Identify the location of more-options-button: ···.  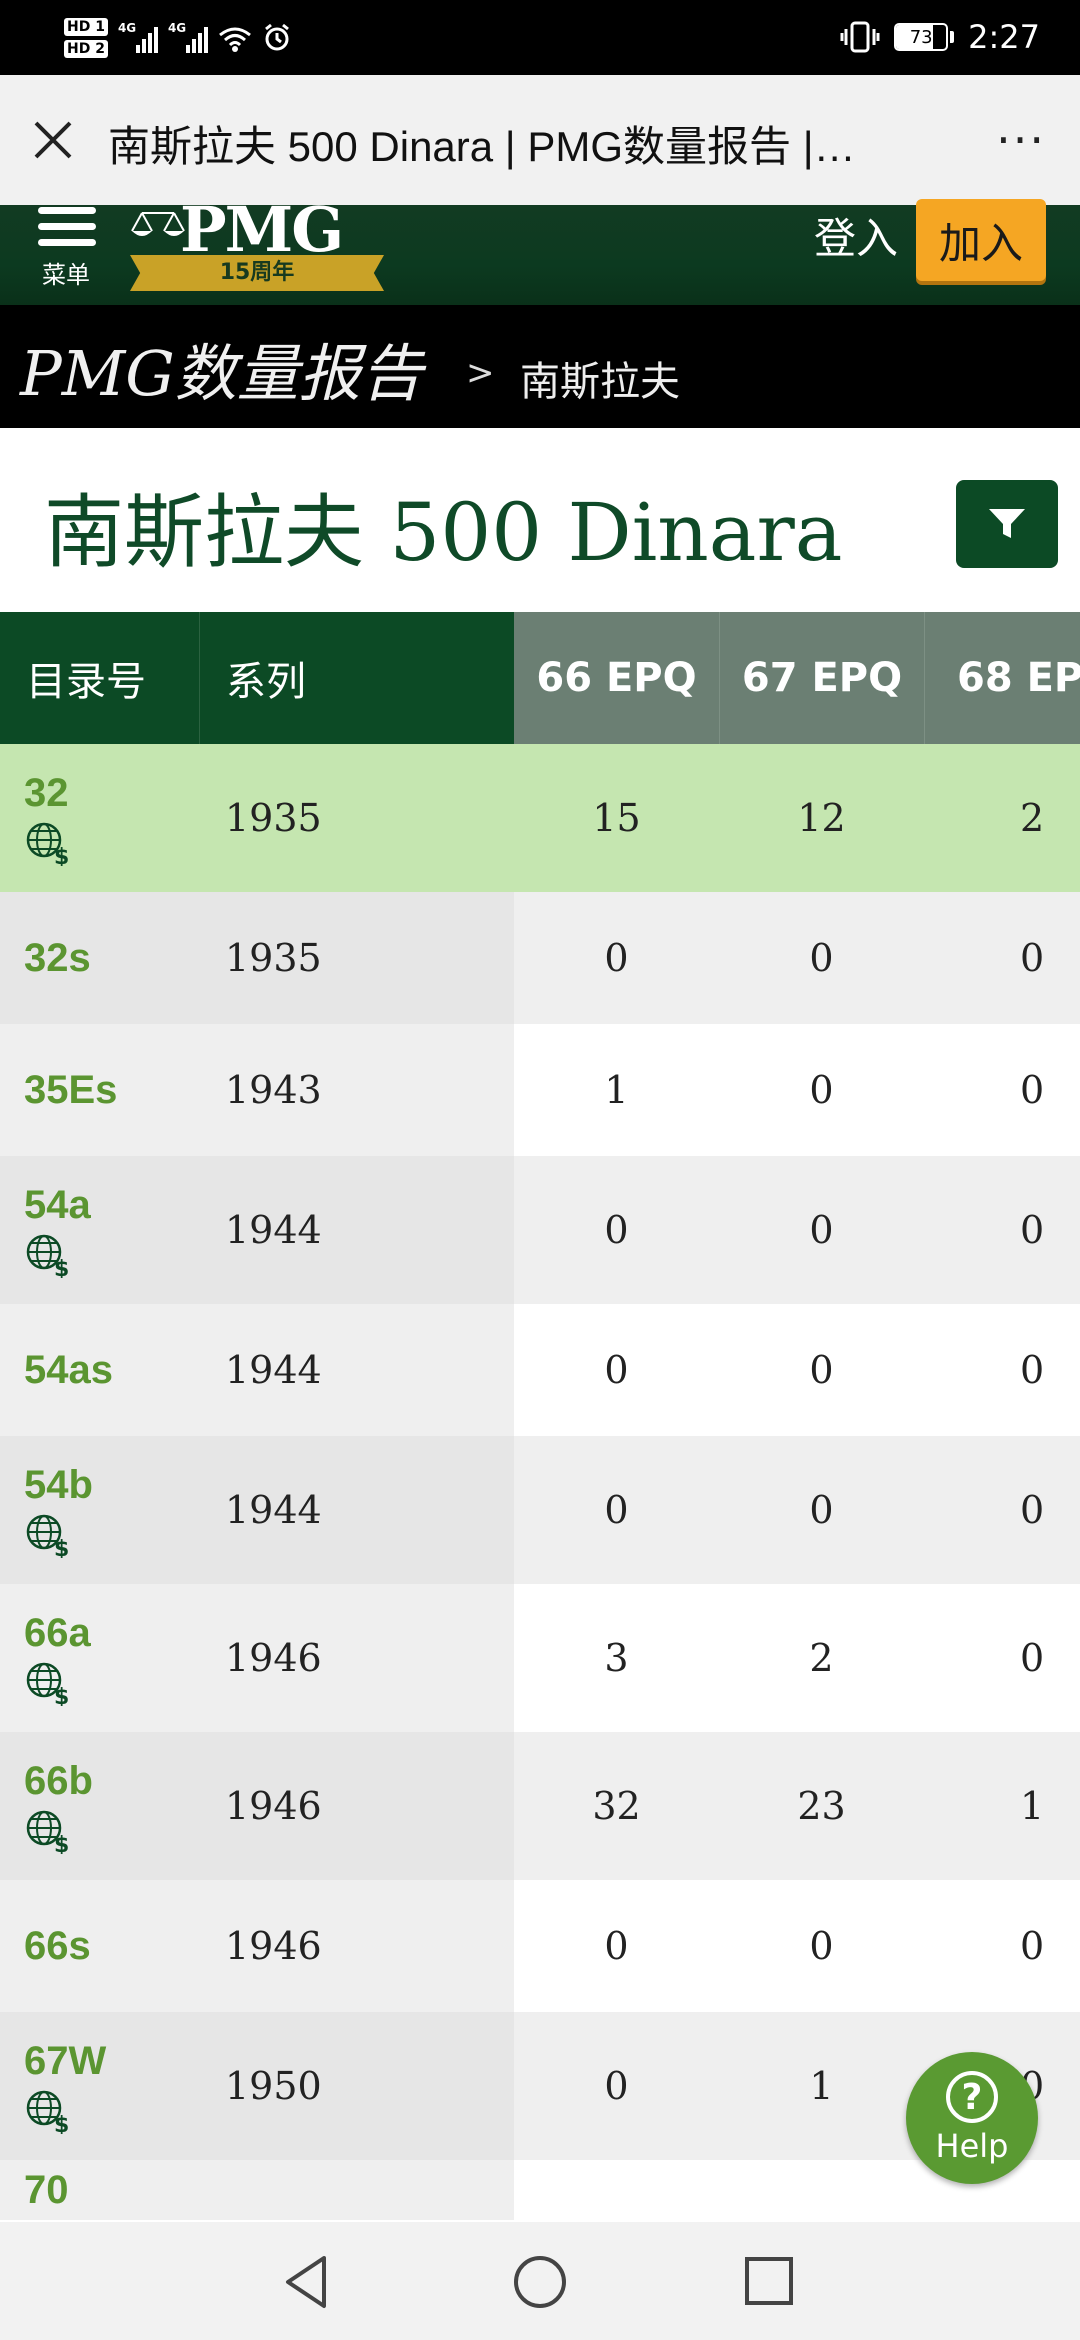
(1021, 140).